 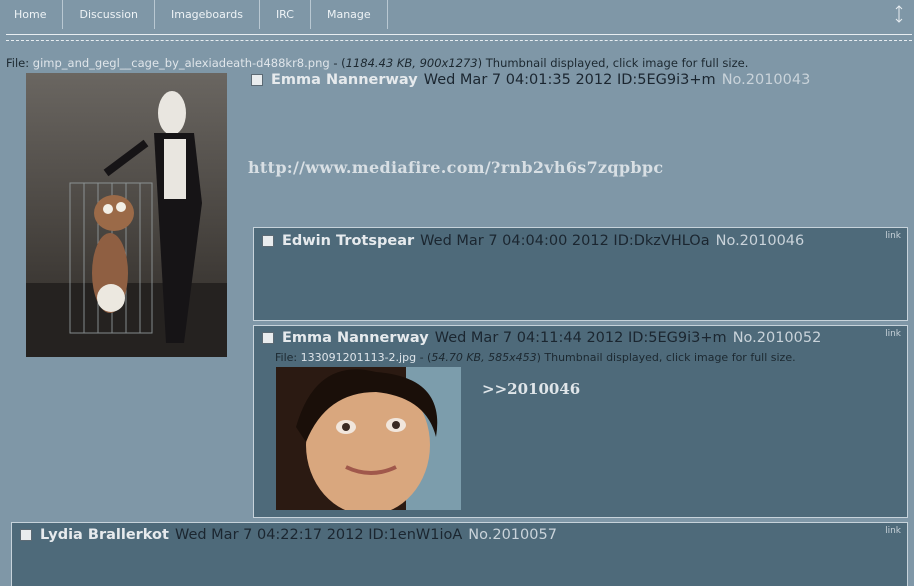 I want to click on poster-name: Edwin Trotspear, so click(x=348, y=241).